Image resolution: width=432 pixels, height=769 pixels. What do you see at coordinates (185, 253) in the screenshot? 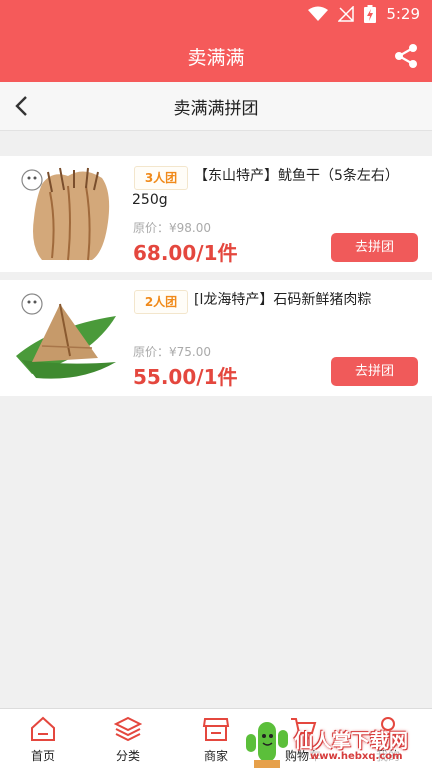
I see `group-price: 68.00/1件` at bounding box center [185, 253].